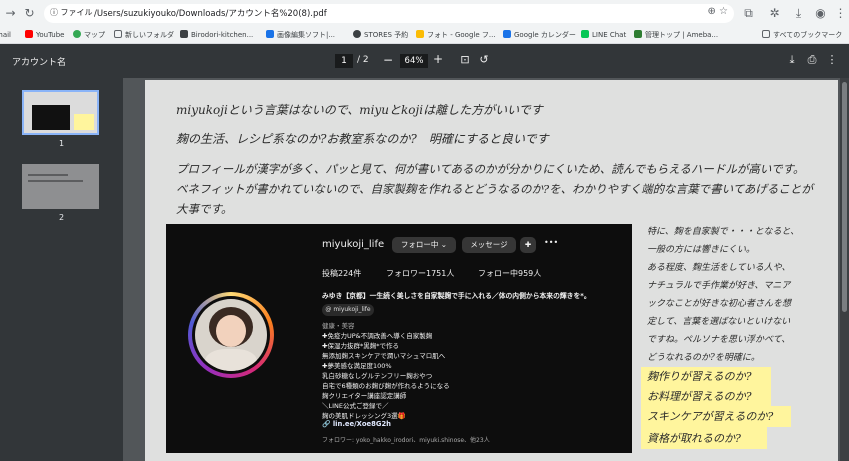  I want to click on calendar-icon, so click(507, 34).